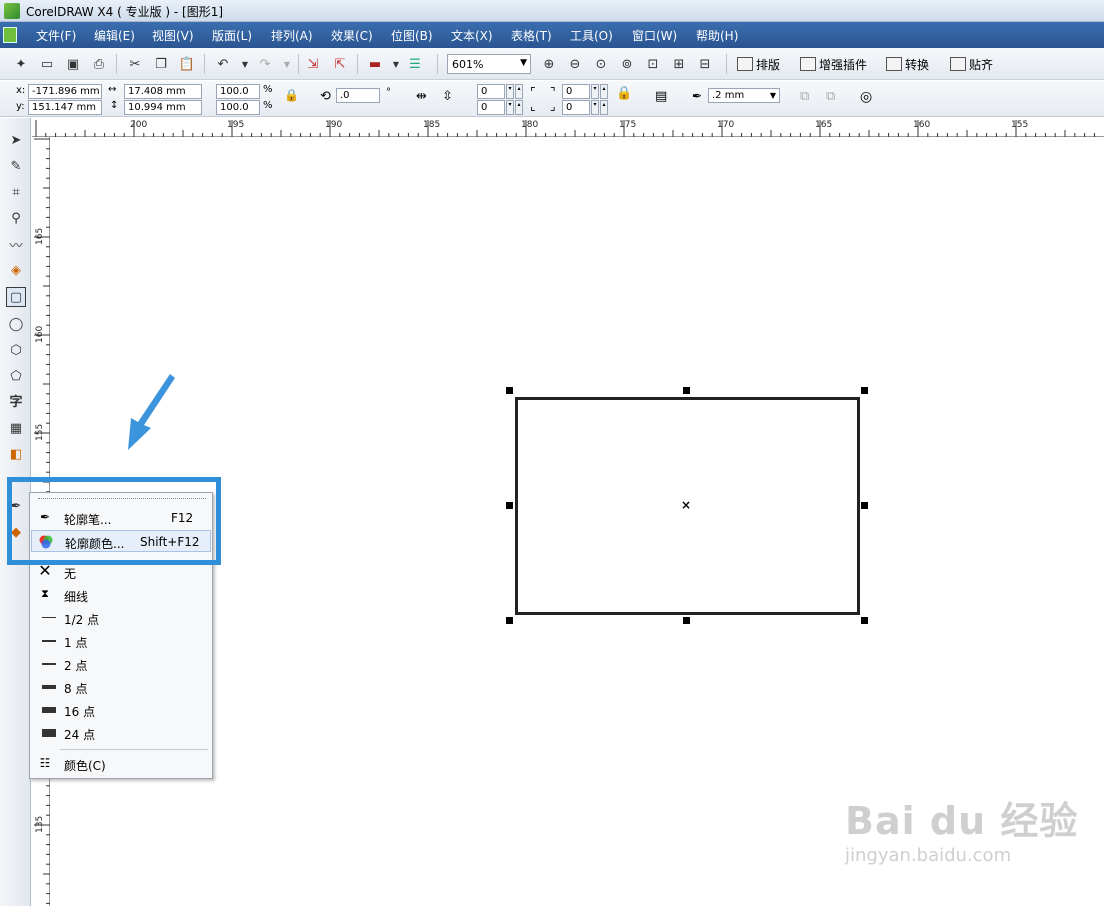 This screenshot has height=906, width=1104. I want to click on scale-x-field: 100.0, so click(238, 91).